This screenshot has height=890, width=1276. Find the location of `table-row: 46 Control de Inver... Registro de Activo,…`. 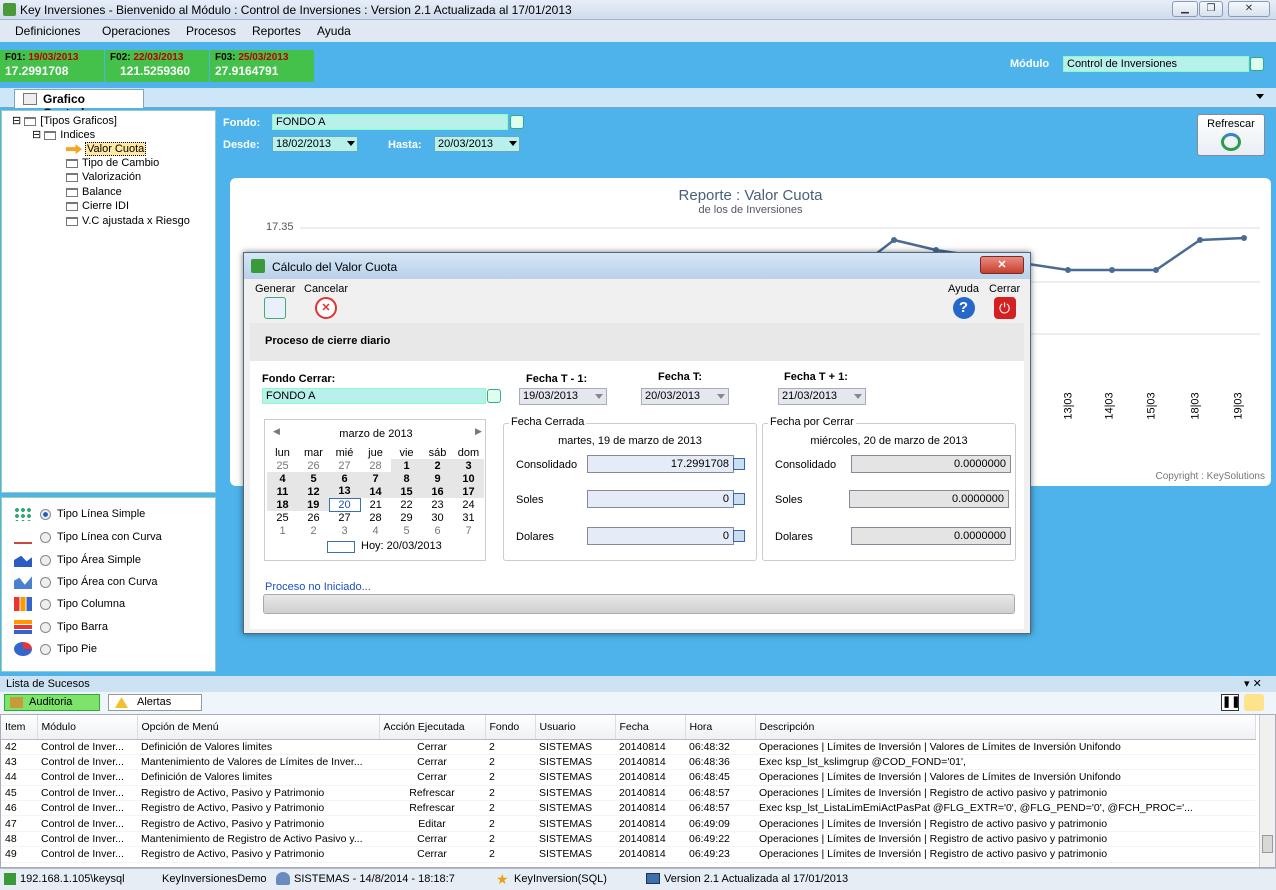

table-row: 46 Control de Inver... Registro de Activo,… is located at coordinates (628, 808).